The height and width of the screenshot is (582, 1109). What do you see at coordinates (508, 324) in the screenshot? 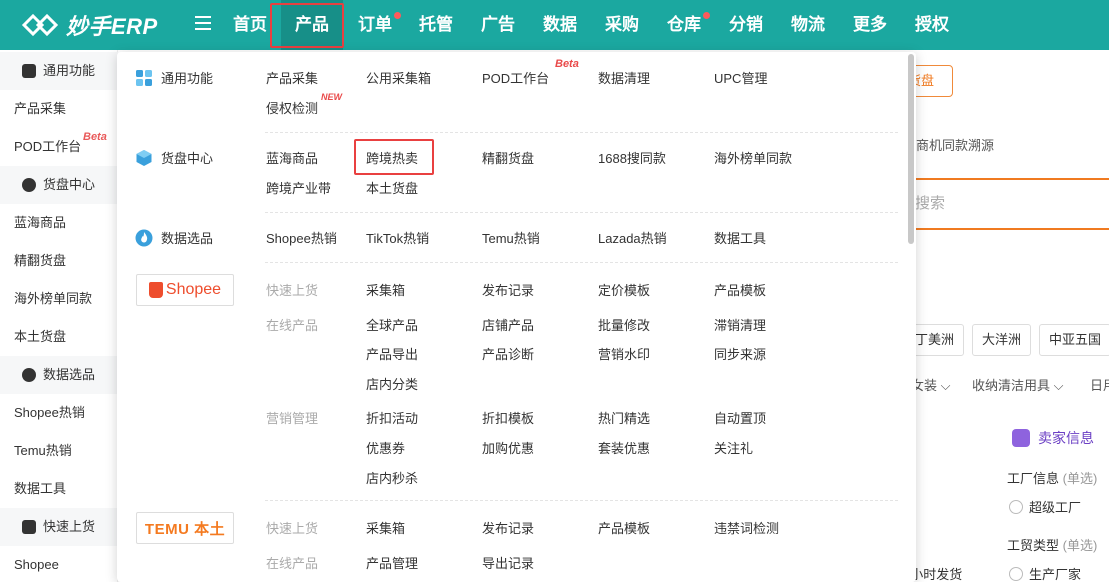
I see `menu-item-shop-products: 店铺产品` at bounding box center [508, 324].